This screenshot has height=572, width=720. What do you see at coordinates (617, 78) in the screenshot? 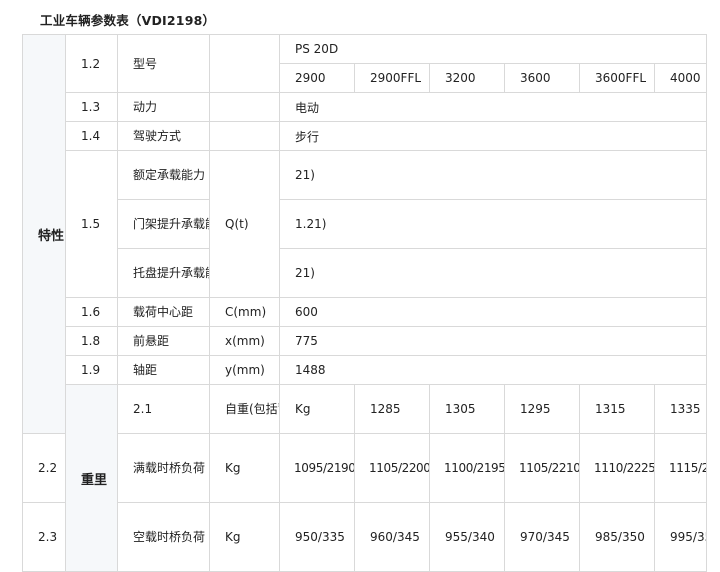
I see `model-variant: 3600FFL` at bounding box center [617, 78].